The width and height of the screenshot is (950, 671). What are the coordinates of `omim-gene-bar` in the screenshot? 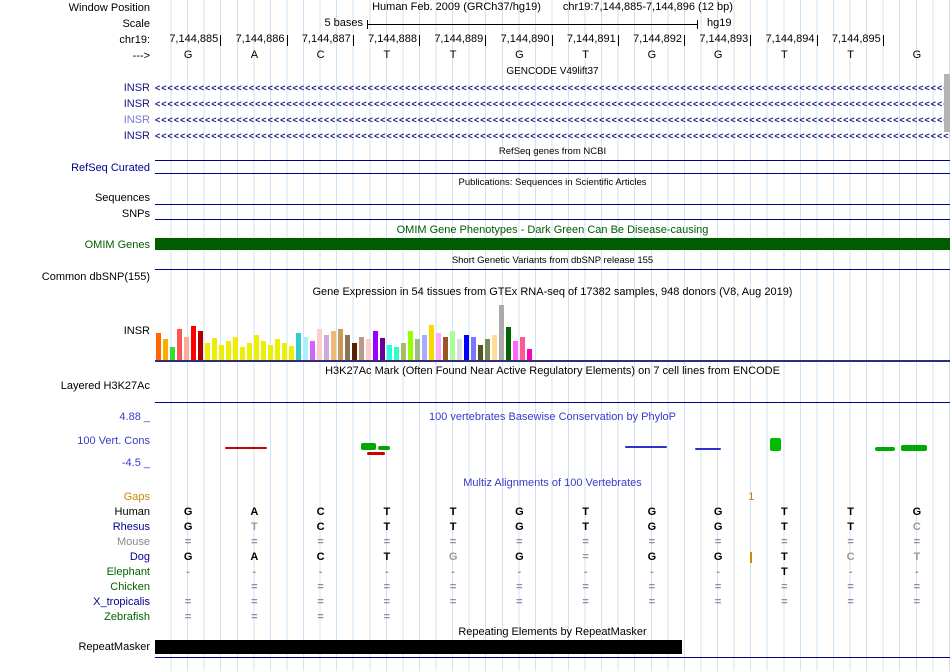 It's located at (552, 244).